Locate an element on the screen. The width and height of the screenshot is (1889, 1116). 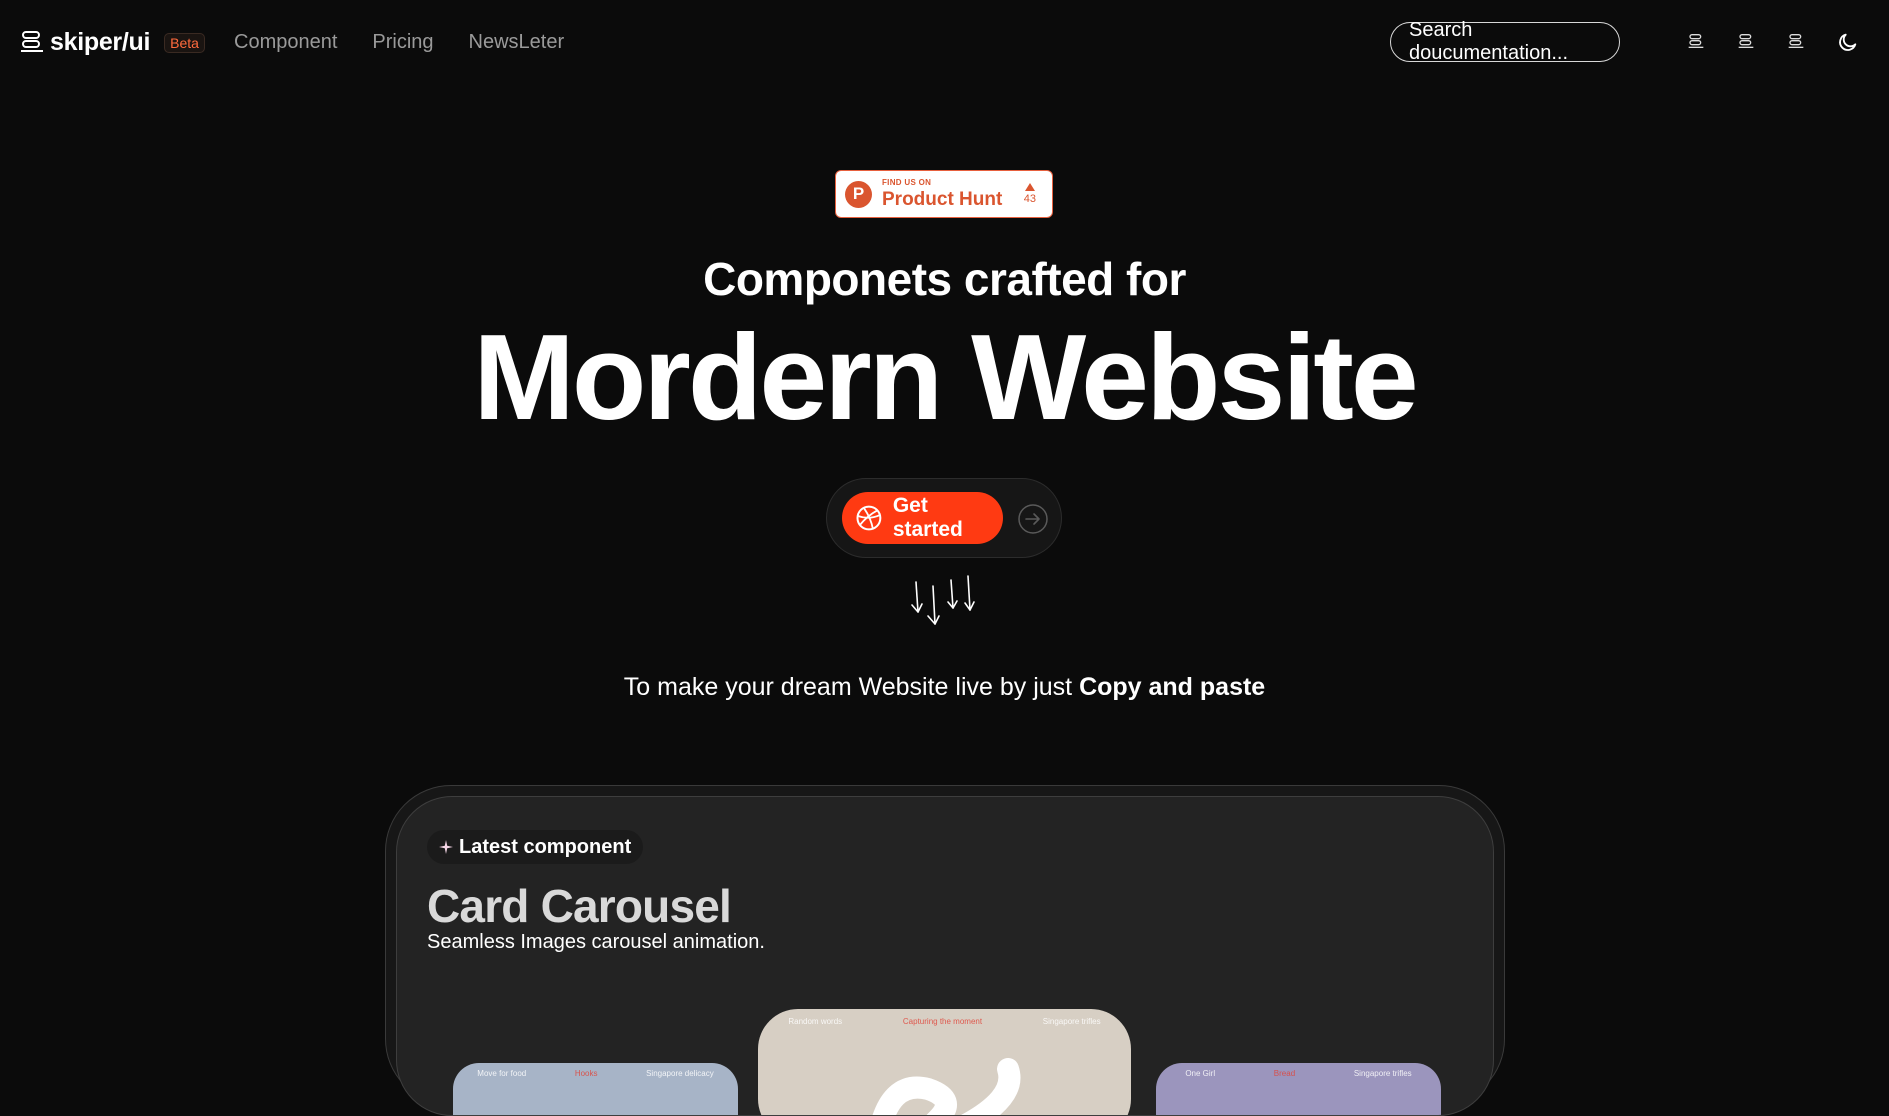
upvote-count: 43 is located at coordinates (1030, 193).